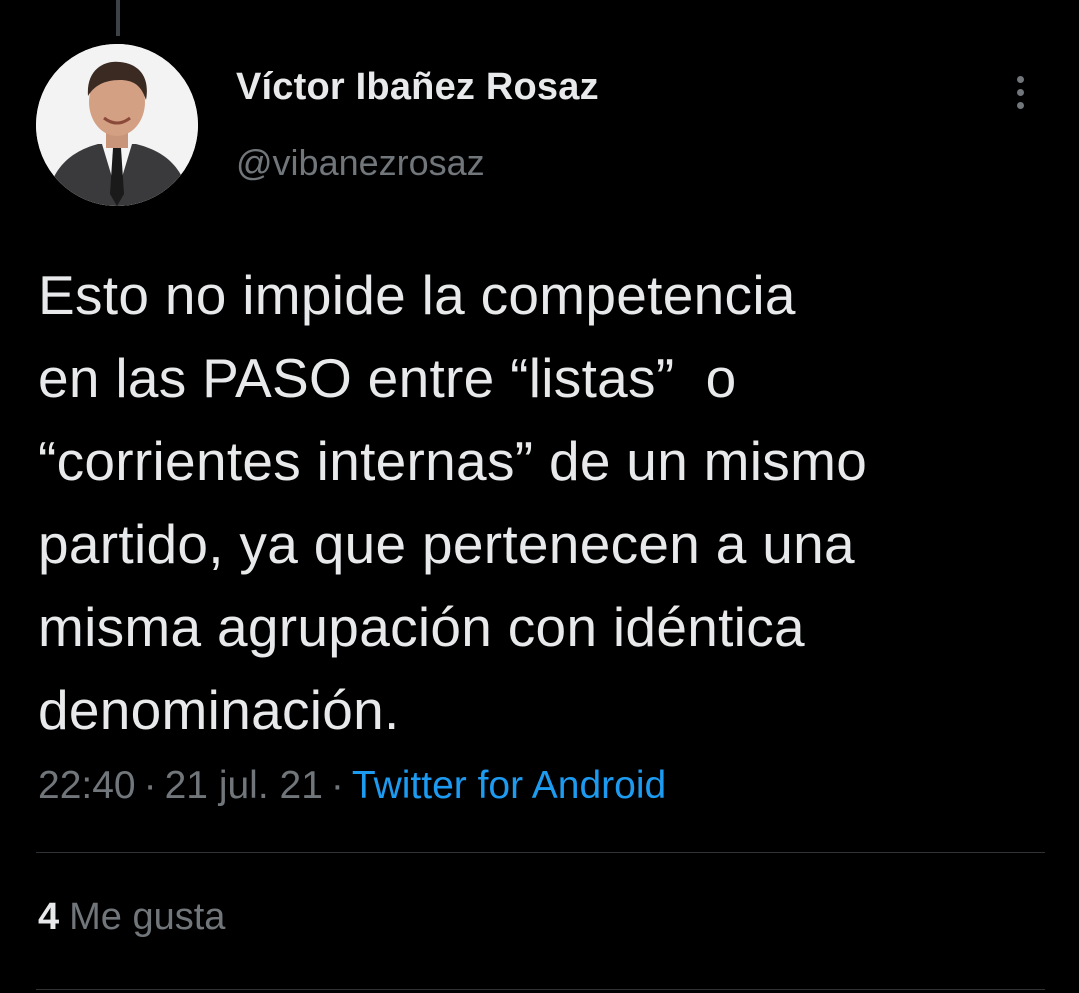  I want to click on likes-stat: 4 Me gusta, so click(131, 917).